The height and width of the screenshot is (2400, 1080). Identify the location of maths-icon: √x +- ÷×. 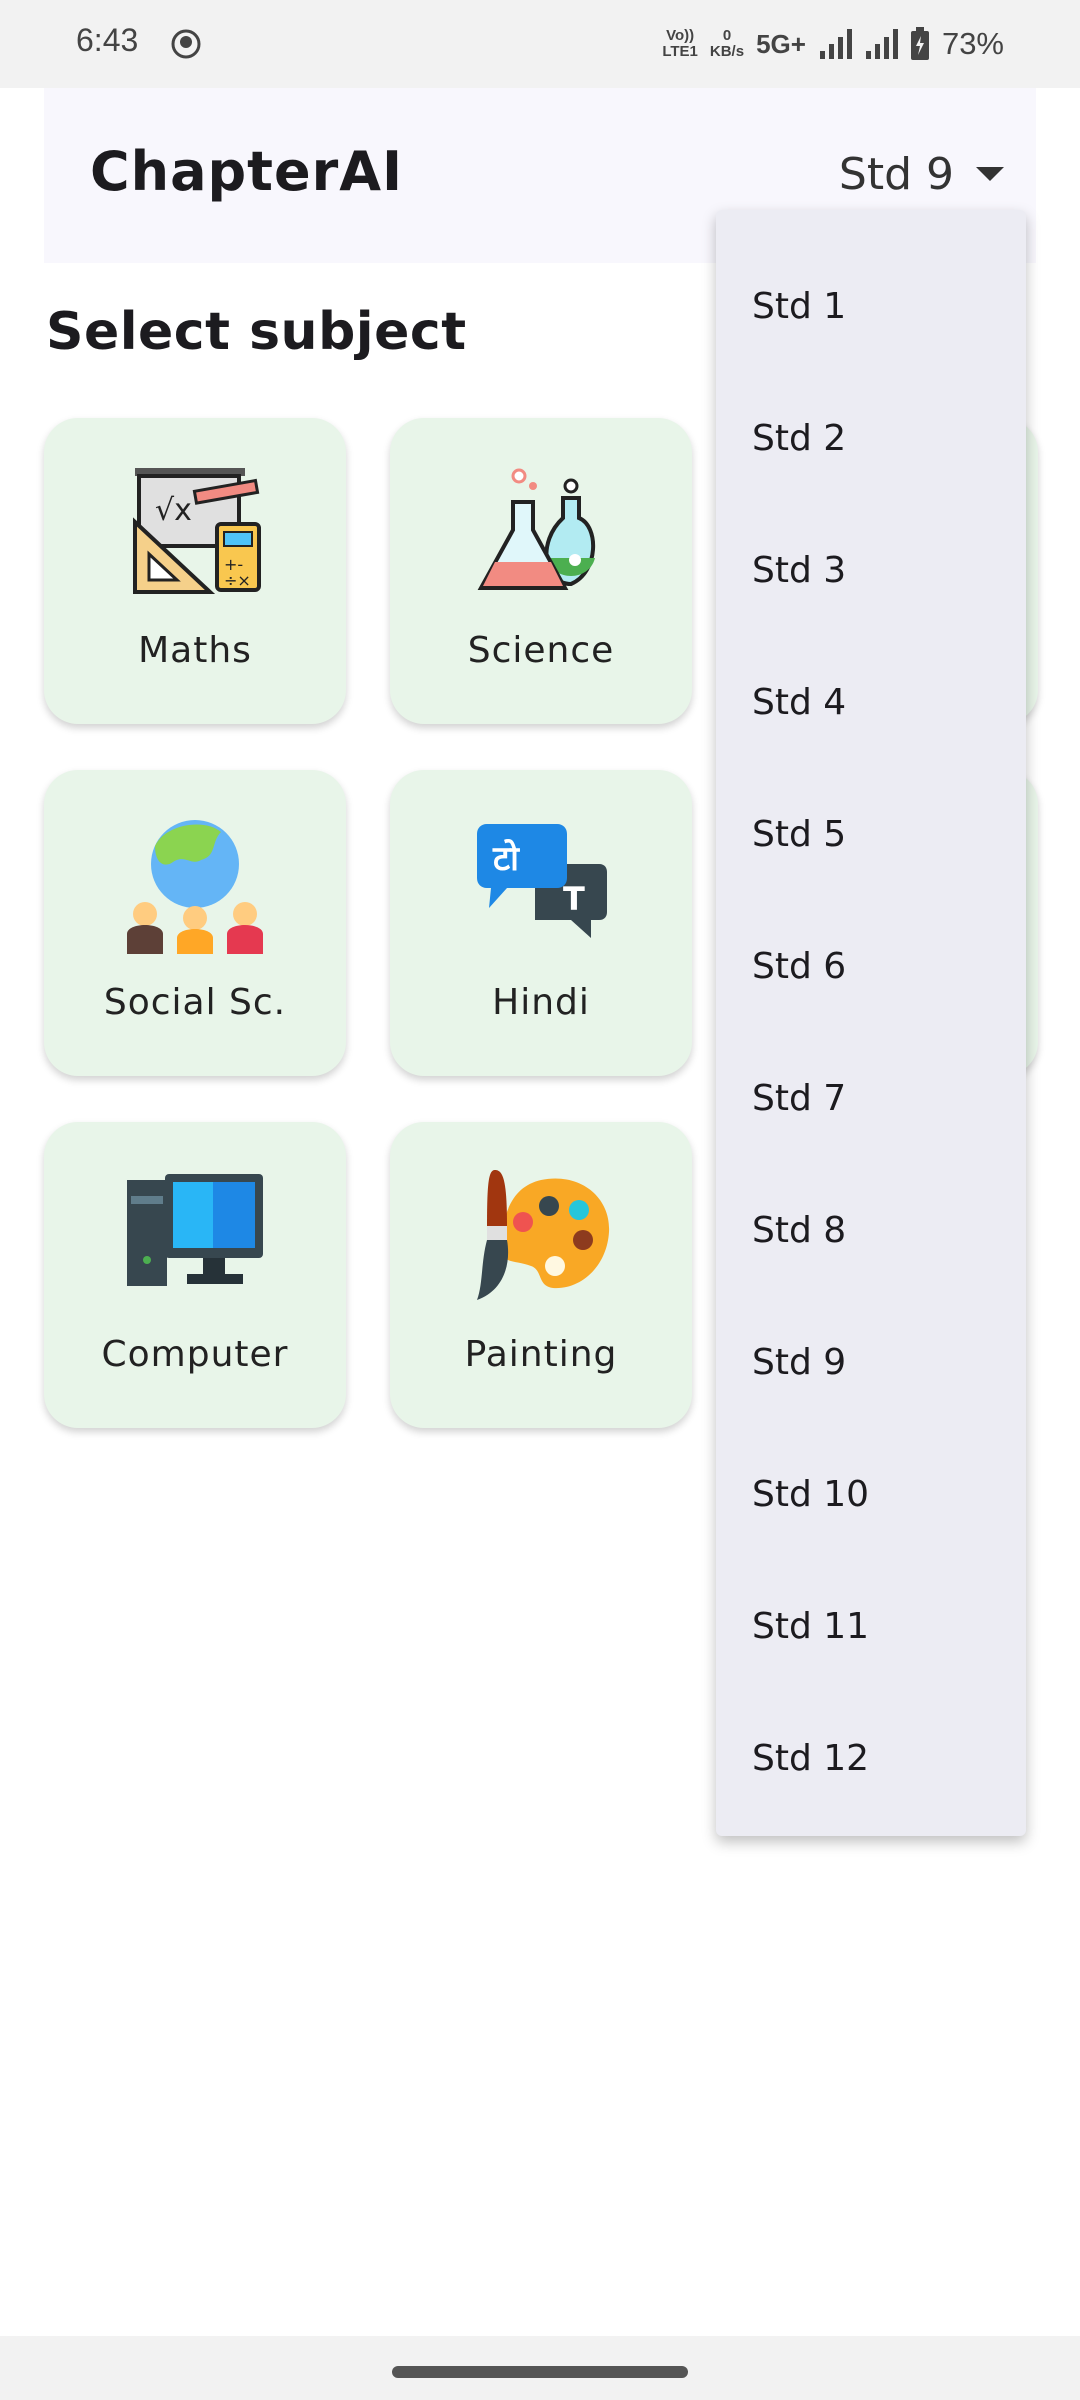
(197, 531).